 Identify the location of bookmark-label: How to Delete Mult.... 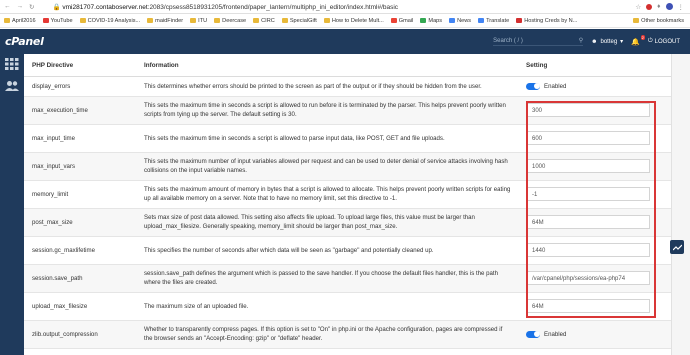
(357, 20).